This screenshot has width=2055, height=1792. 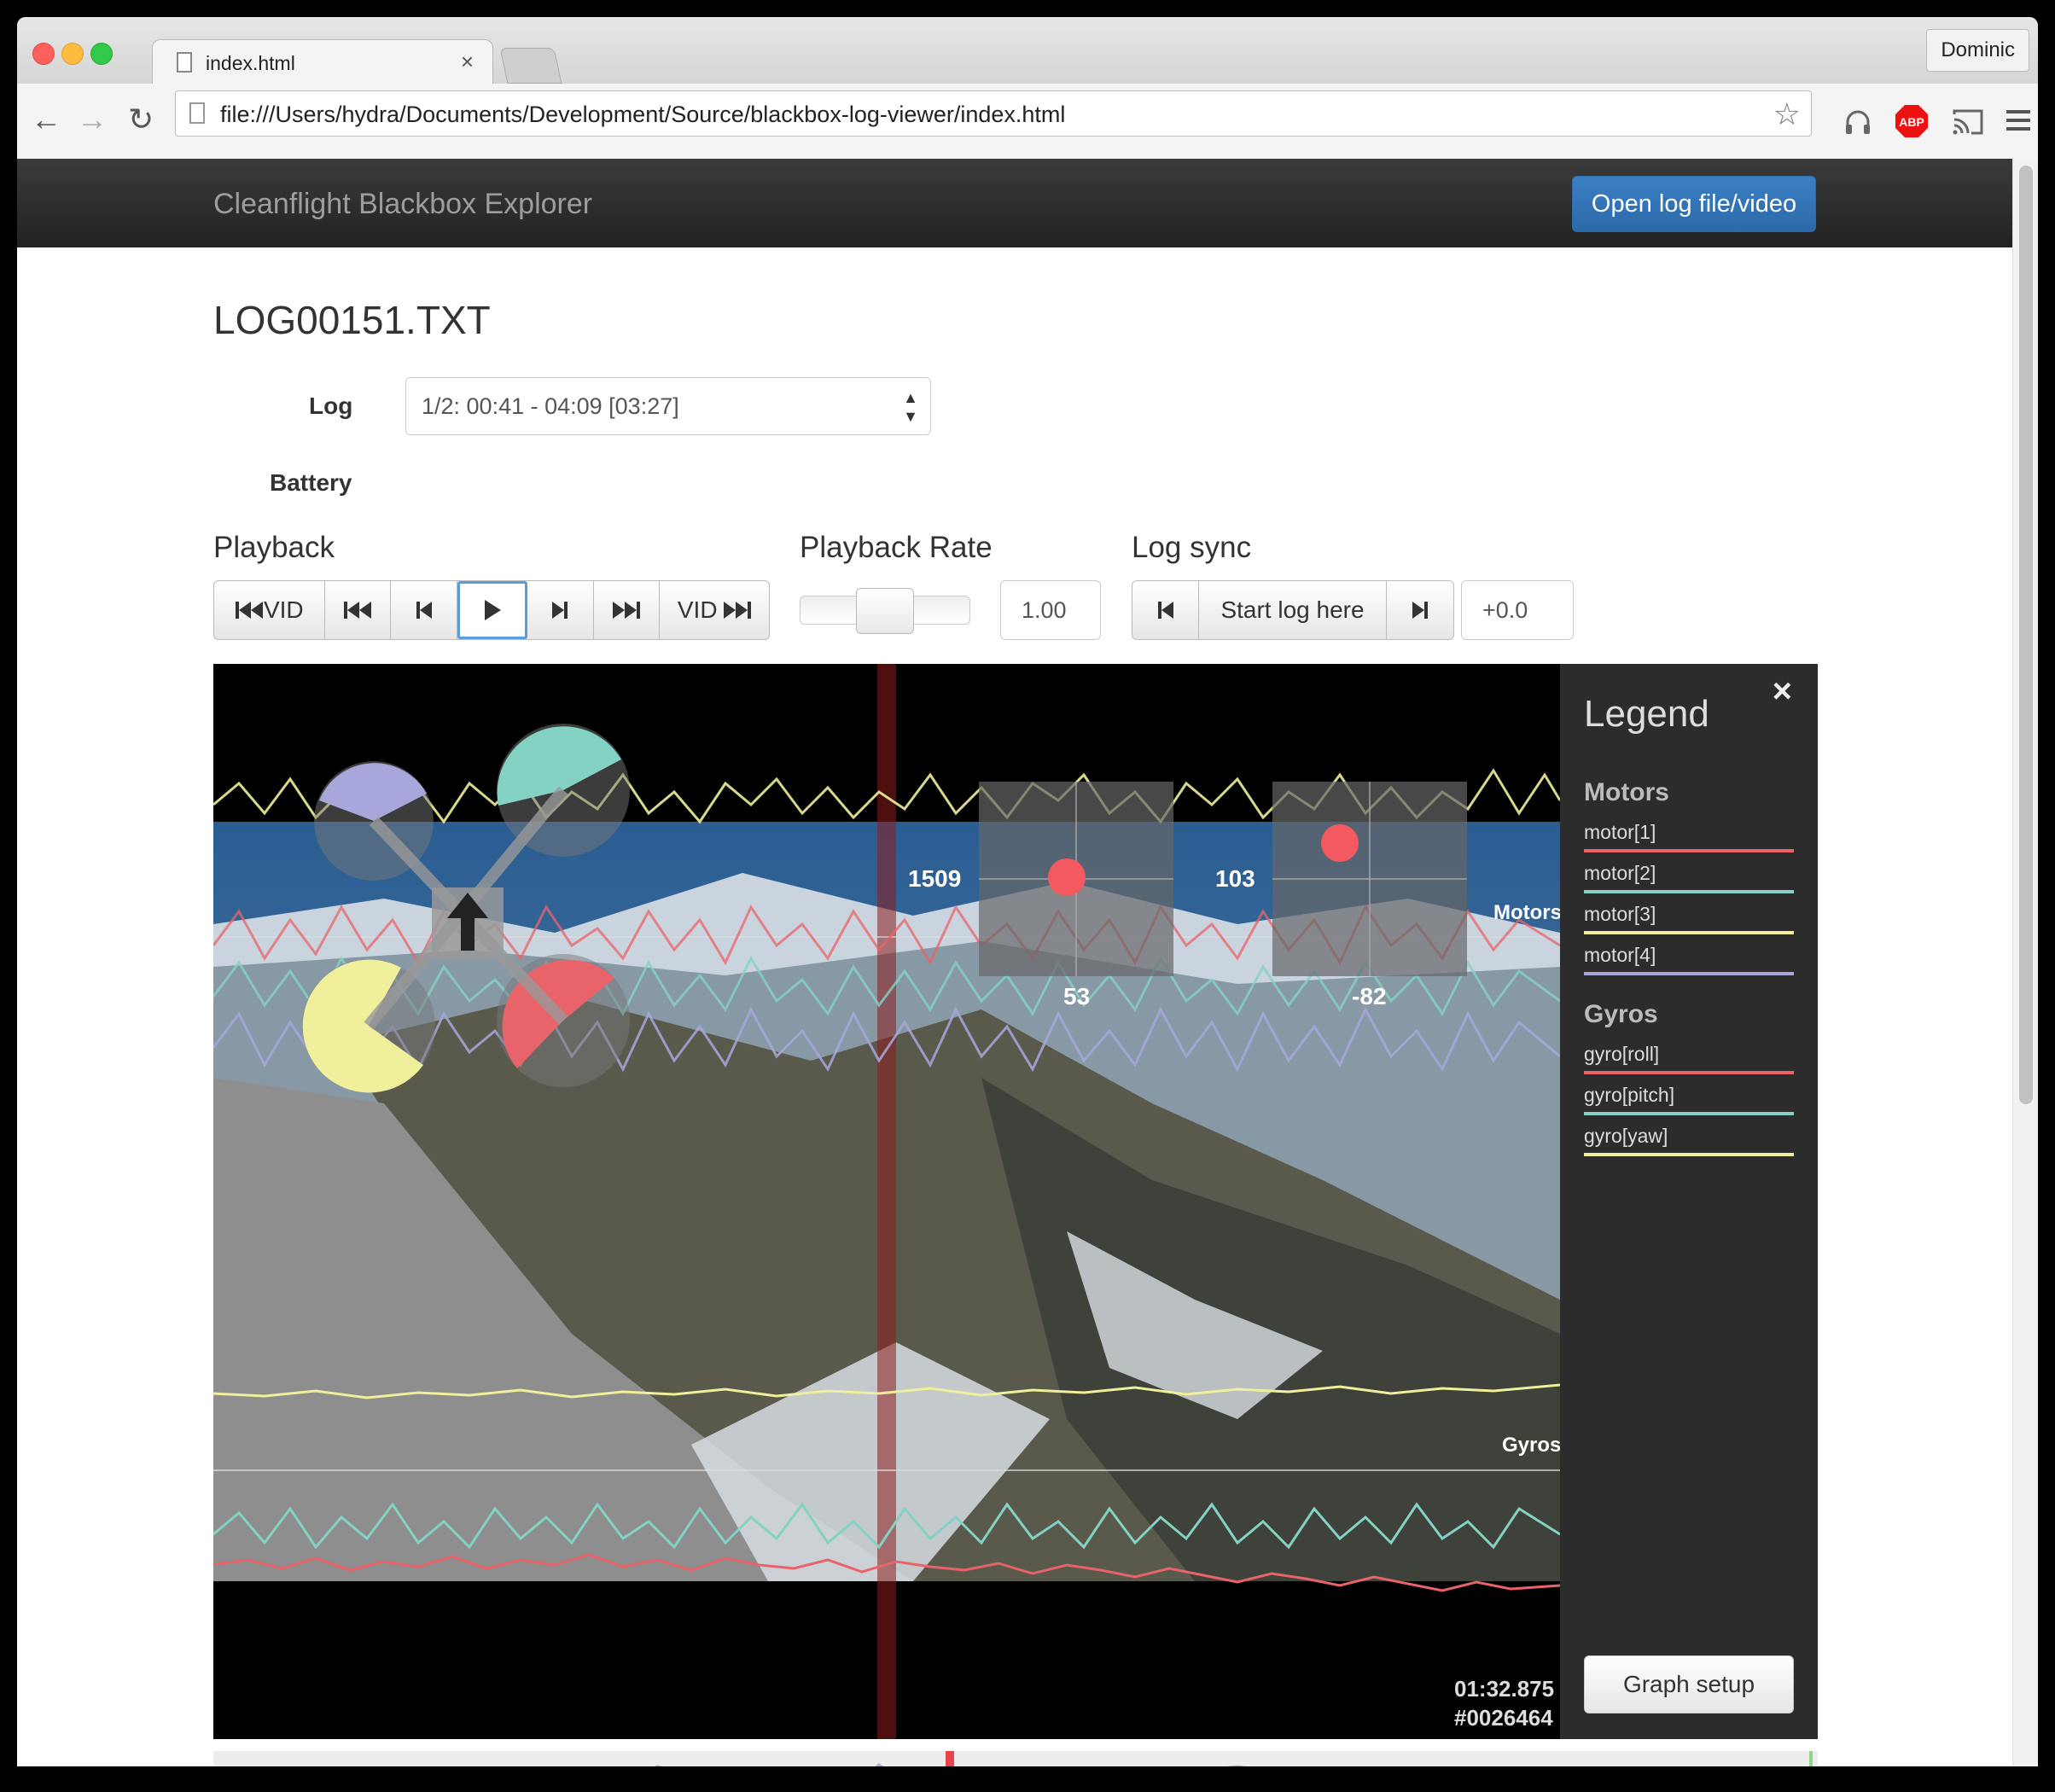 What do you see at coordinates (322, 62) in the screenshot?
I see `browser-tab: index.html ×` at bounding box center [322, 62].